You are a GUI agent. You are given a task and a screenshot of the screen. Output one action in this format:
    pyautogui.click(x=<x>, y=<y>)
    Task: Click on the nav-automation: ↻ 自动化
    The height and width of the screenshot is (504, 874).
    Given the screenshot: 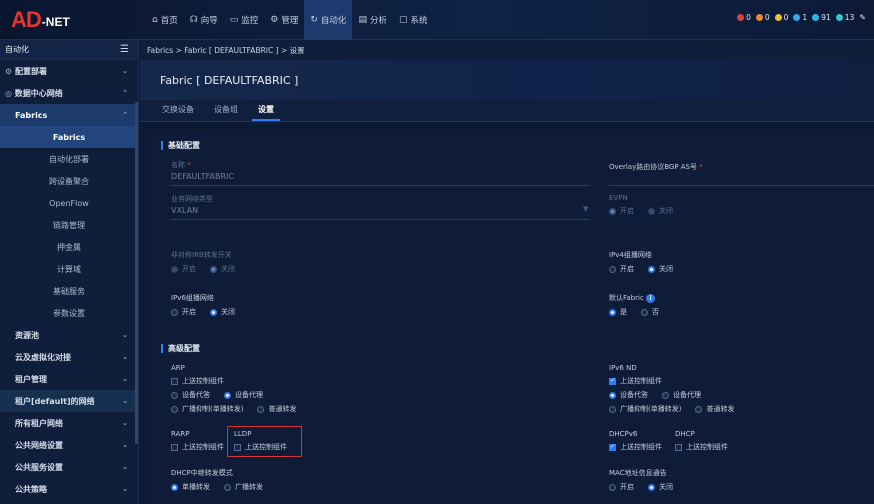 What is the action you would take?
    pyautogui.click(x=328, y=20)
    